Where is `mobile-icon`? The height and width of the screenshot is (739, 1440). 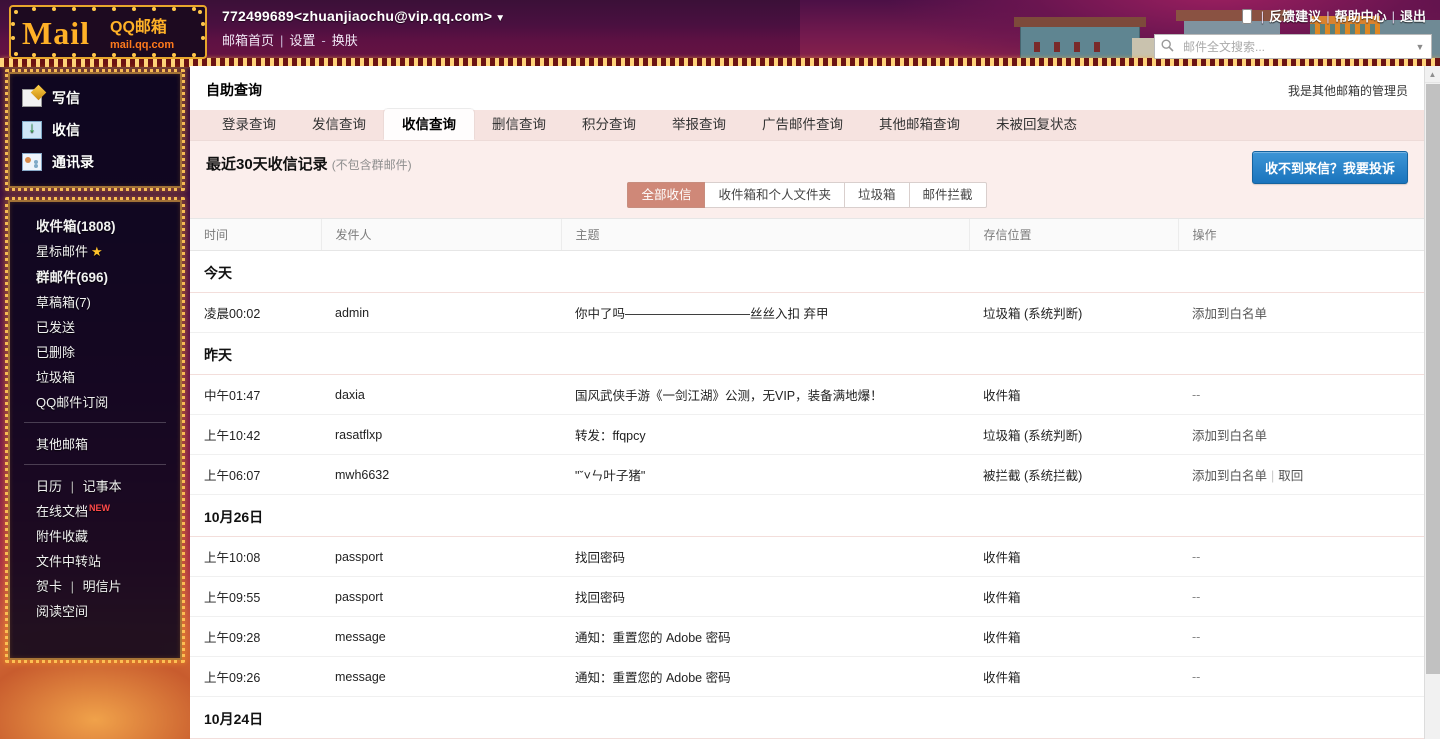
mobile-icon is located at coordinates (1246, 16).